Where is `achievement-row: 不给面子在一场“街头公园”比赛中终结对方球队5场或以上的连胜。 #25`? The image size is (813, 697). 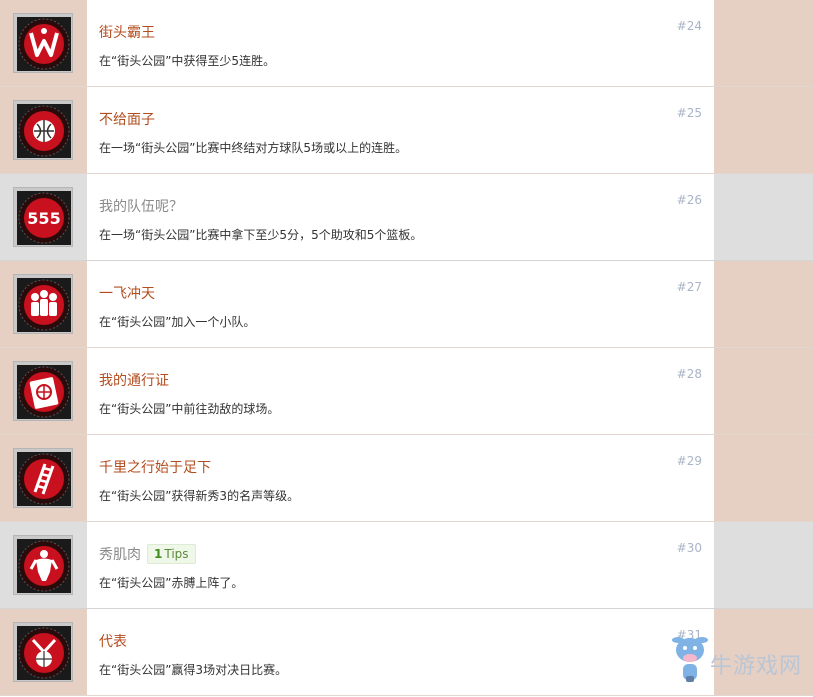 achievement-row: 不给面子在一场“街头公园”比赛中终结对方球队5场或以上的连胜。 #25 is located at coordinates (406, 130).